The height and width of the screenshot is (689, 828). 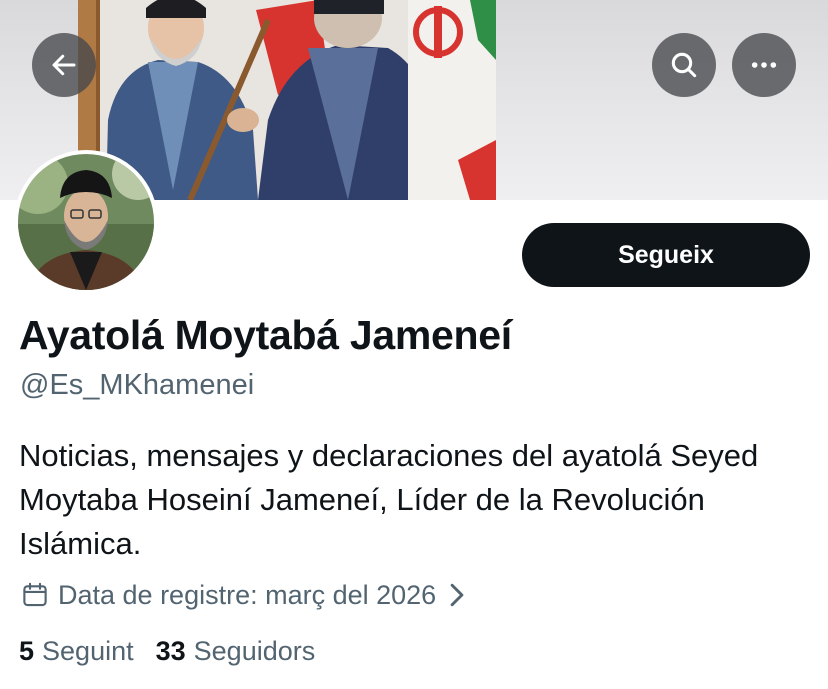 I want to click on avatar, so click(x=86, y=222).